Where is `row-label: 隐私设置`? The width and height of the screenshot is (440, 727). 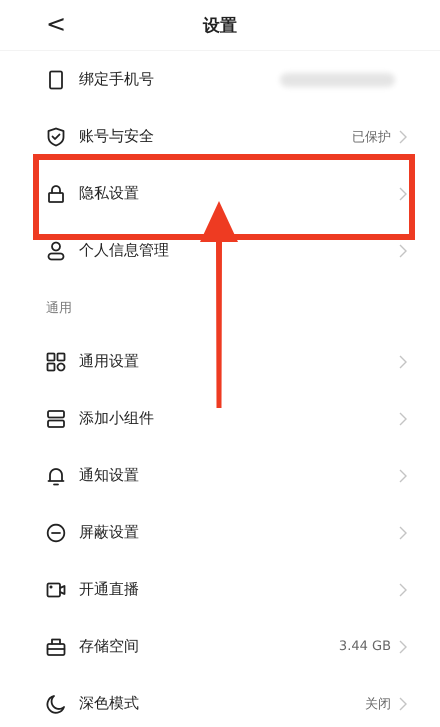 row-label: 隐私设置 is located at coordinates (109, 193).